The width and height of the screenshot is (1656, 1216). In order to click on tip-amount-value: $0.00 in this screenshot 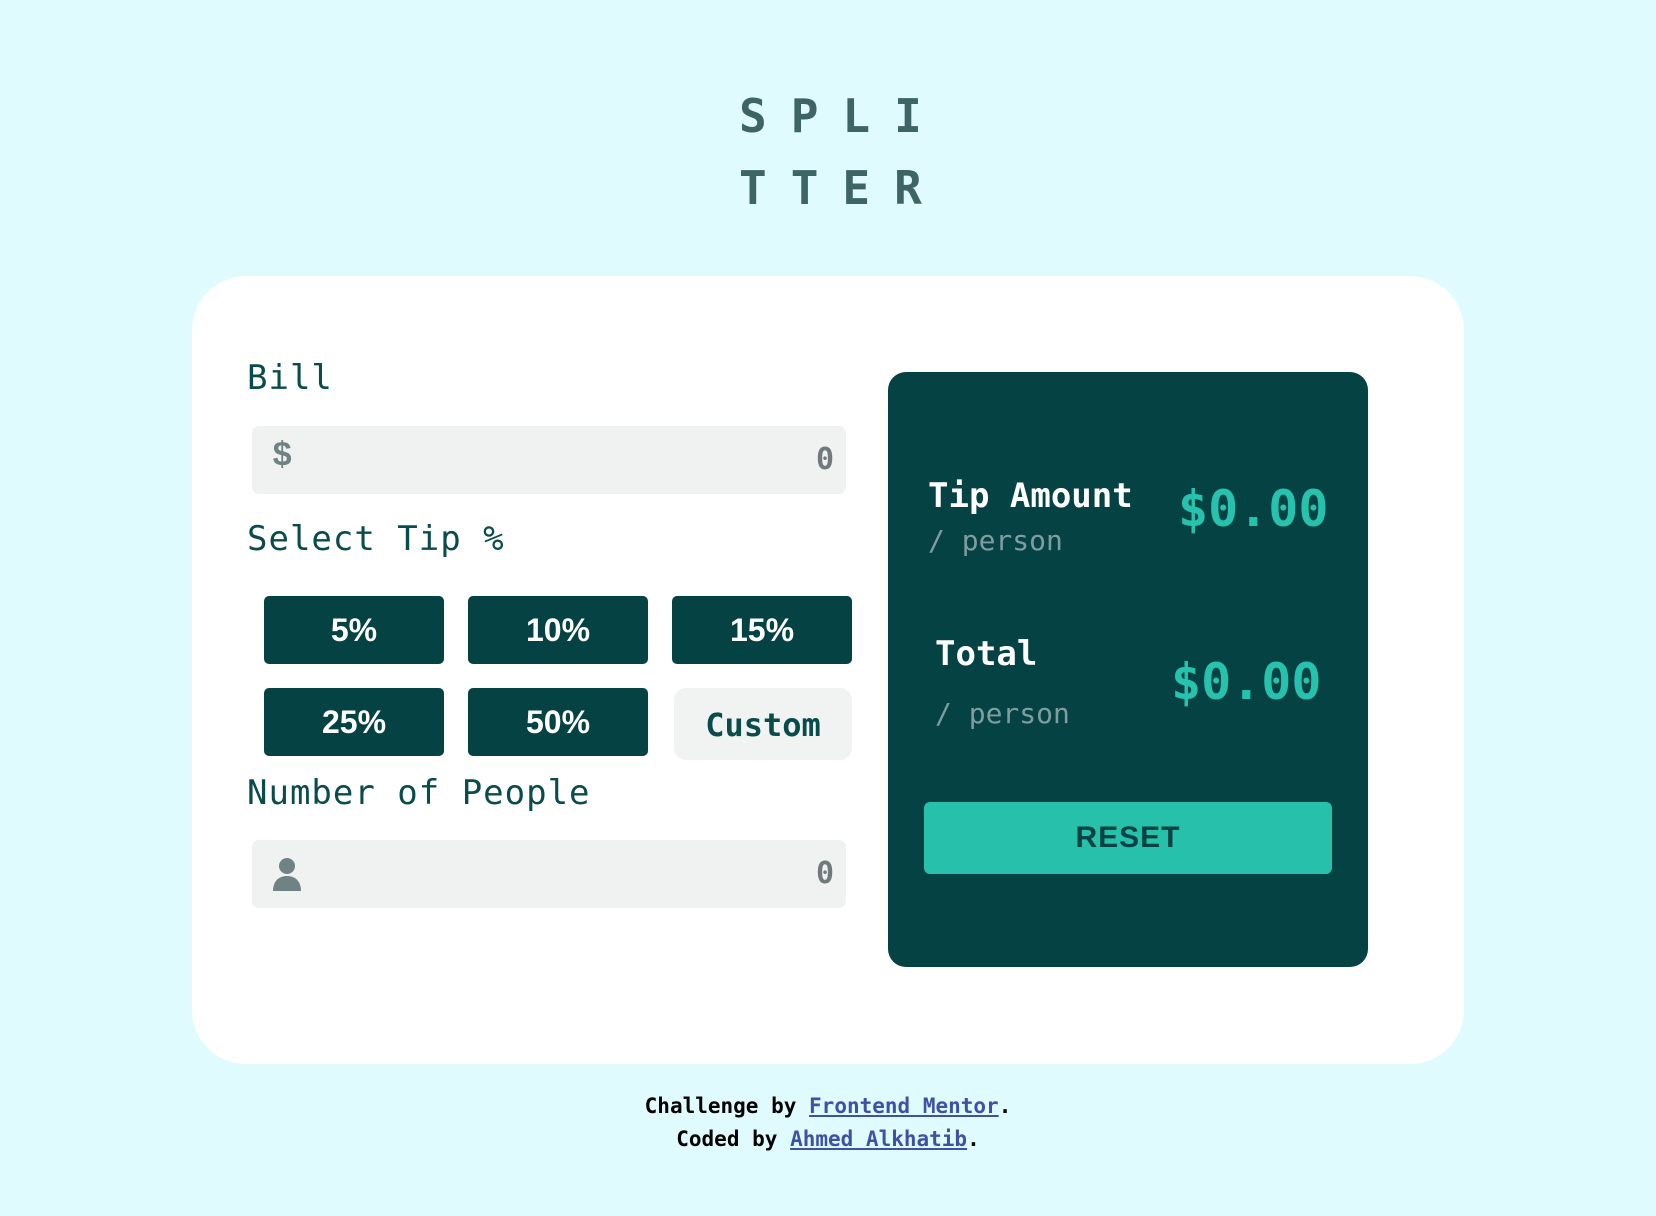, I will do `click(1253, 509)`.